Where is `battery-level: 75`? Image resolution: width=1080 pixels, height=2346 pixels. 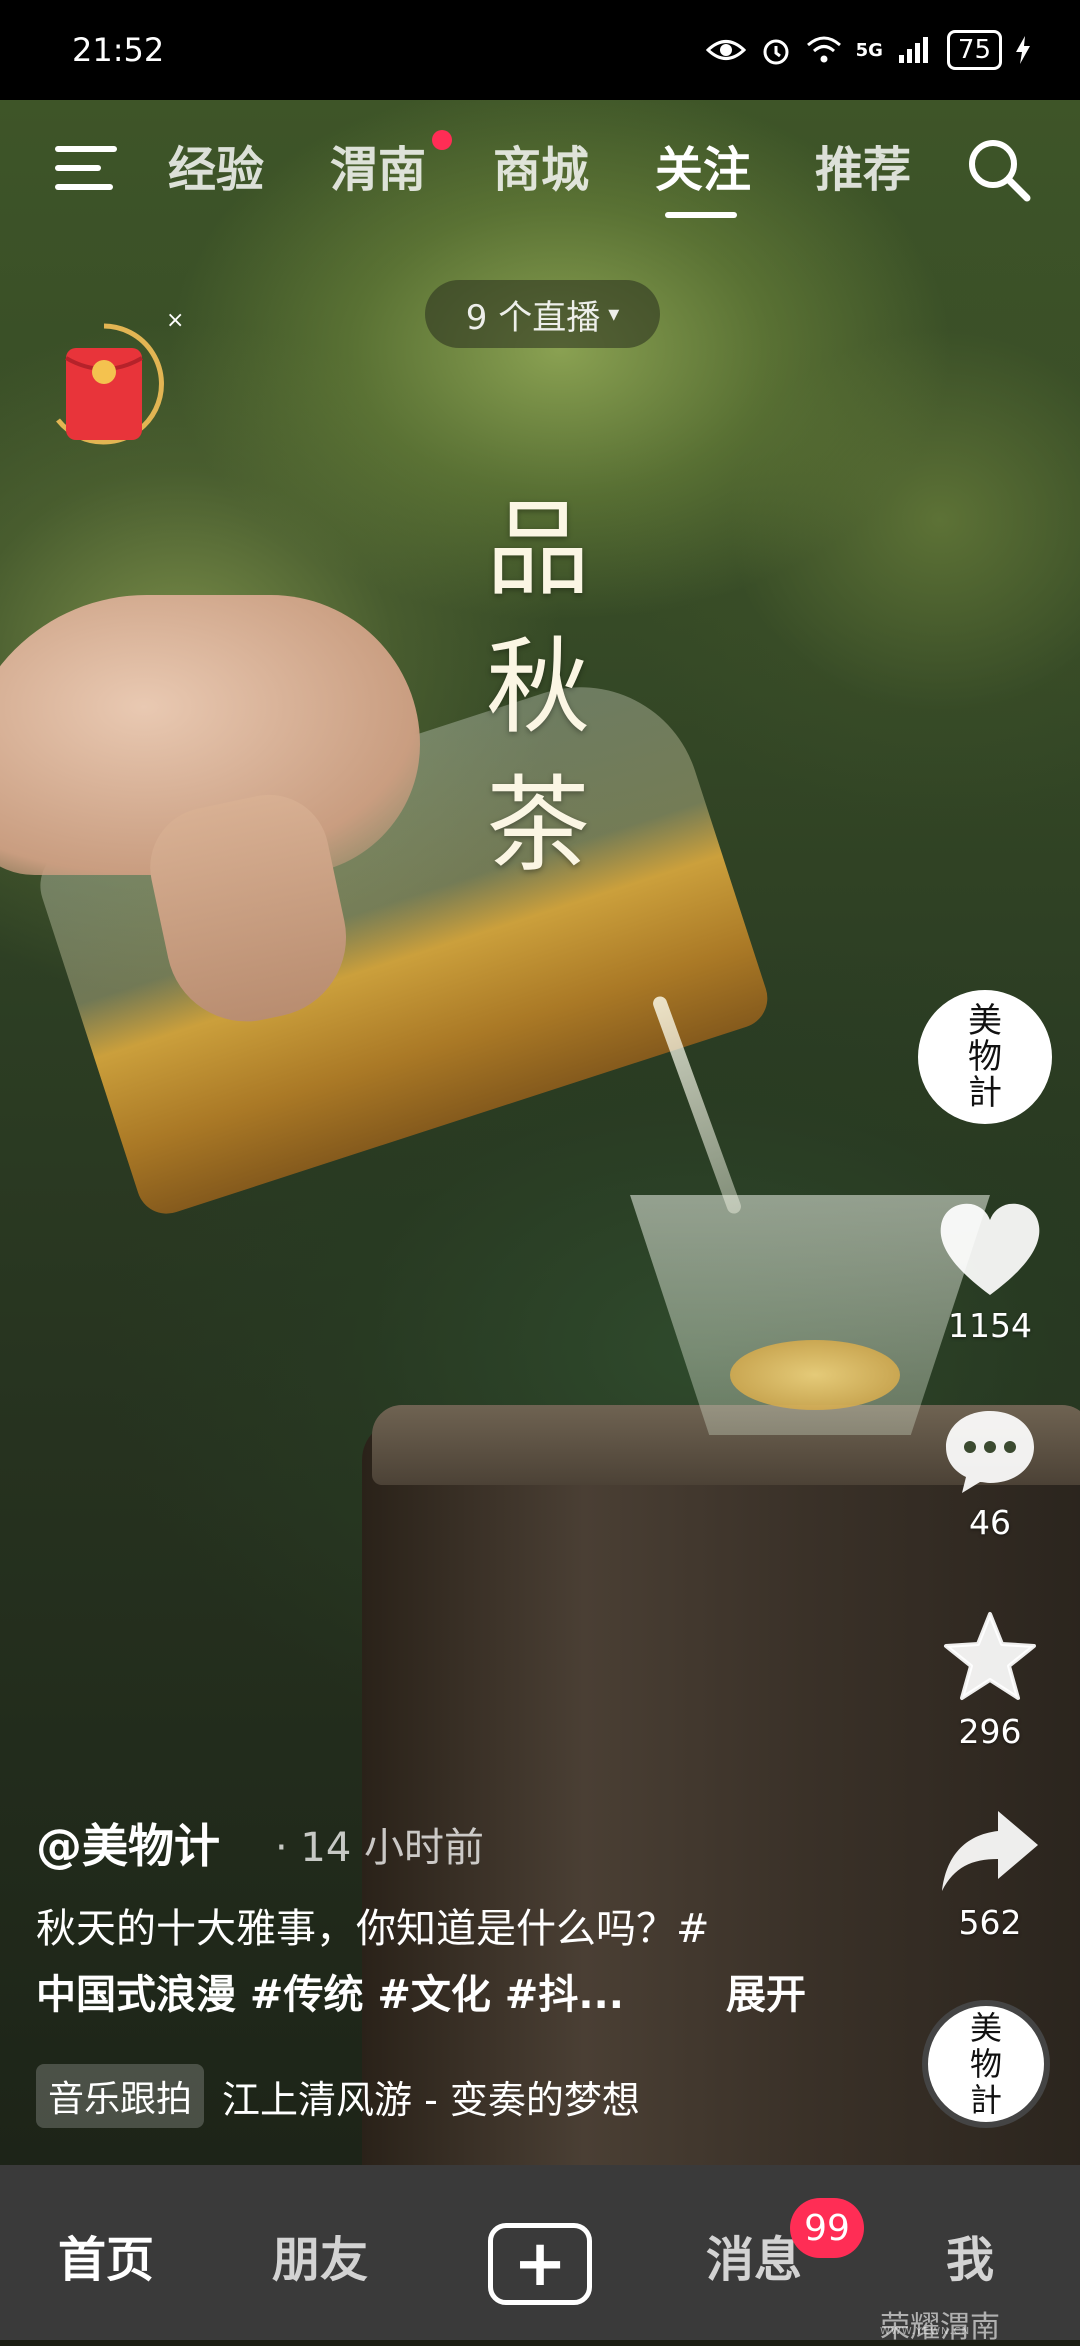
battery-level: 75 is located at coordinates (974, 50).